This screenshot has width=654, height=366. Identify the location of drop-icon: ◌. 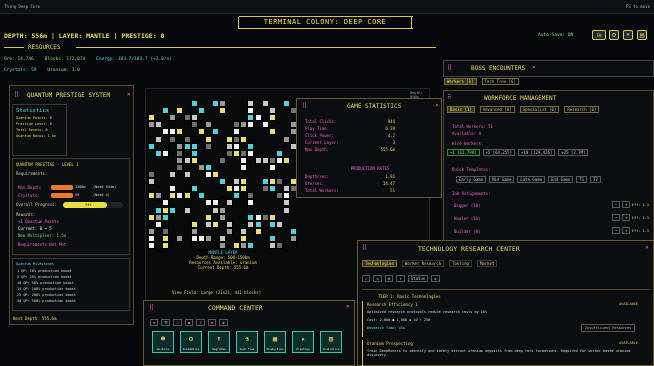
(177, 322).